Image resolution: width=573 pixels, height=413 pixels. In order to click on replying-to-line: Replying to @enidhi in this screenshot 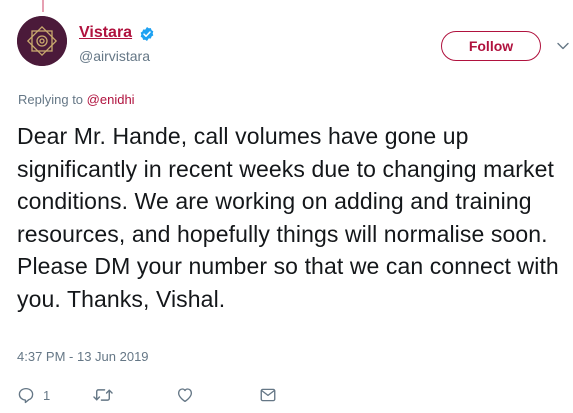, I will do `click(76, 99)`.